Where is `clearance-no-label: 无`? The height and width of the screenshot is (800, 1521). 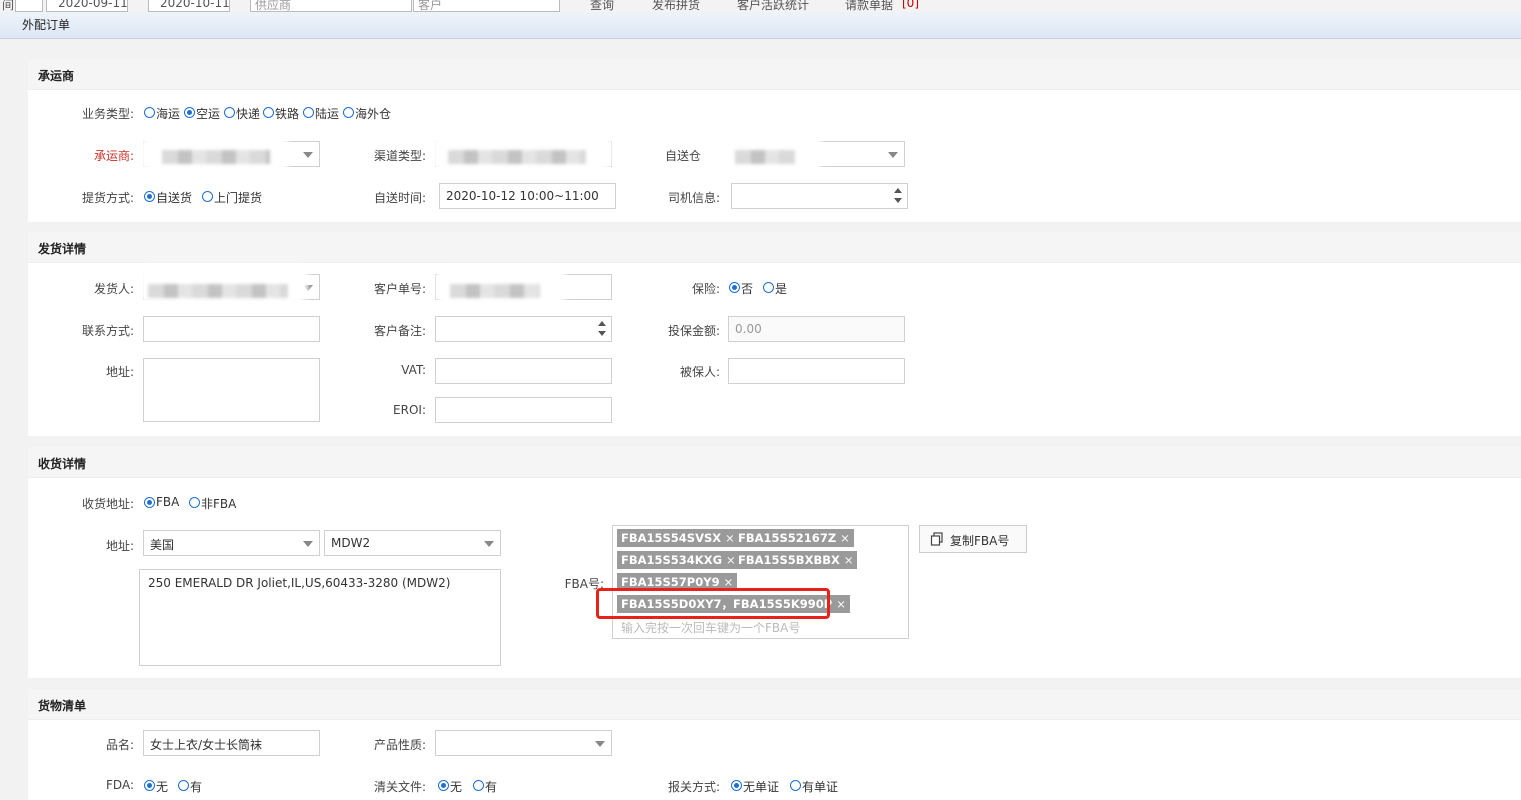 clearance-no-label: 无 is located at coordinates (456, 787).